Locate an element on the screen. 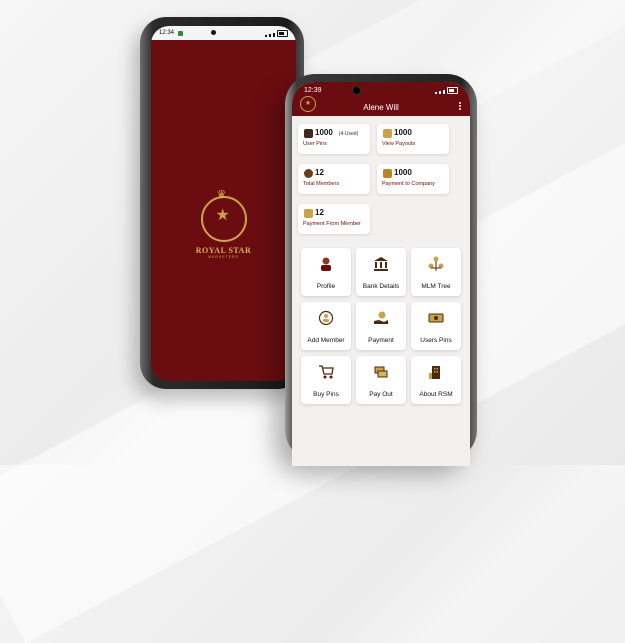 Image resolution: width=625 pixels, height=643 pixels. stat-row: 1000 (4-Used) User Pins 1000 View Payouts is located at coordinates (381, 139).